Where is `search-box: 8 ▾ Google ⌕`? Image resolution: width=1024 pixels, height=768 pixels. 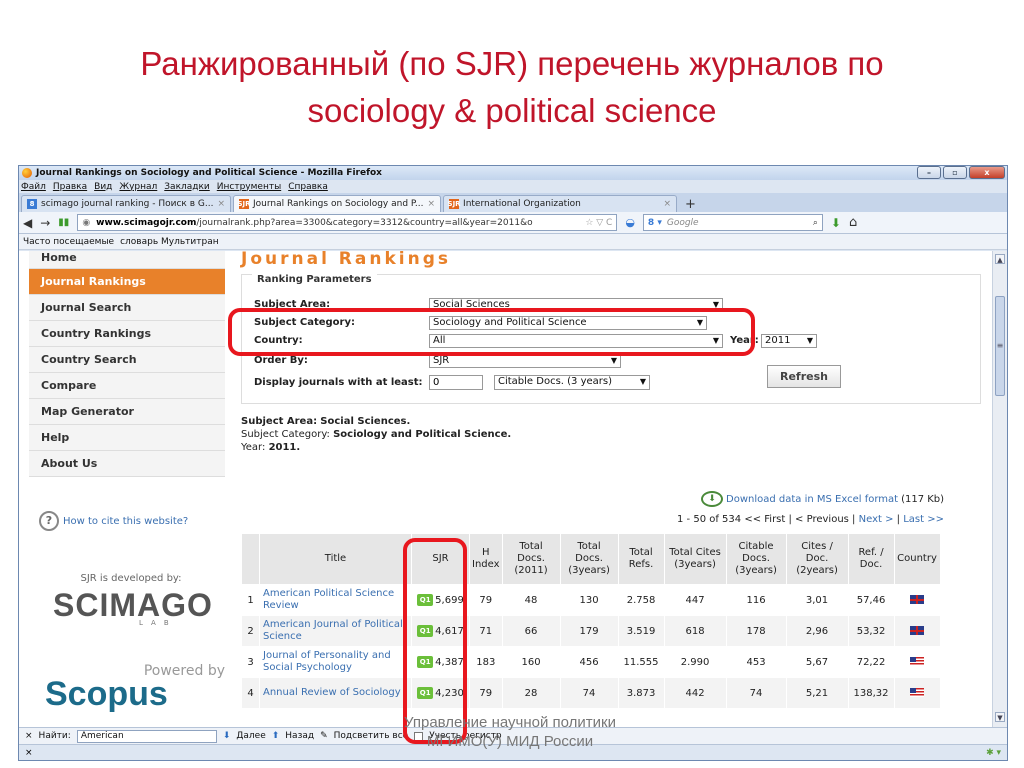
search-box: 8 ▾ Google ⌕ is located at coordinates (732, 222).